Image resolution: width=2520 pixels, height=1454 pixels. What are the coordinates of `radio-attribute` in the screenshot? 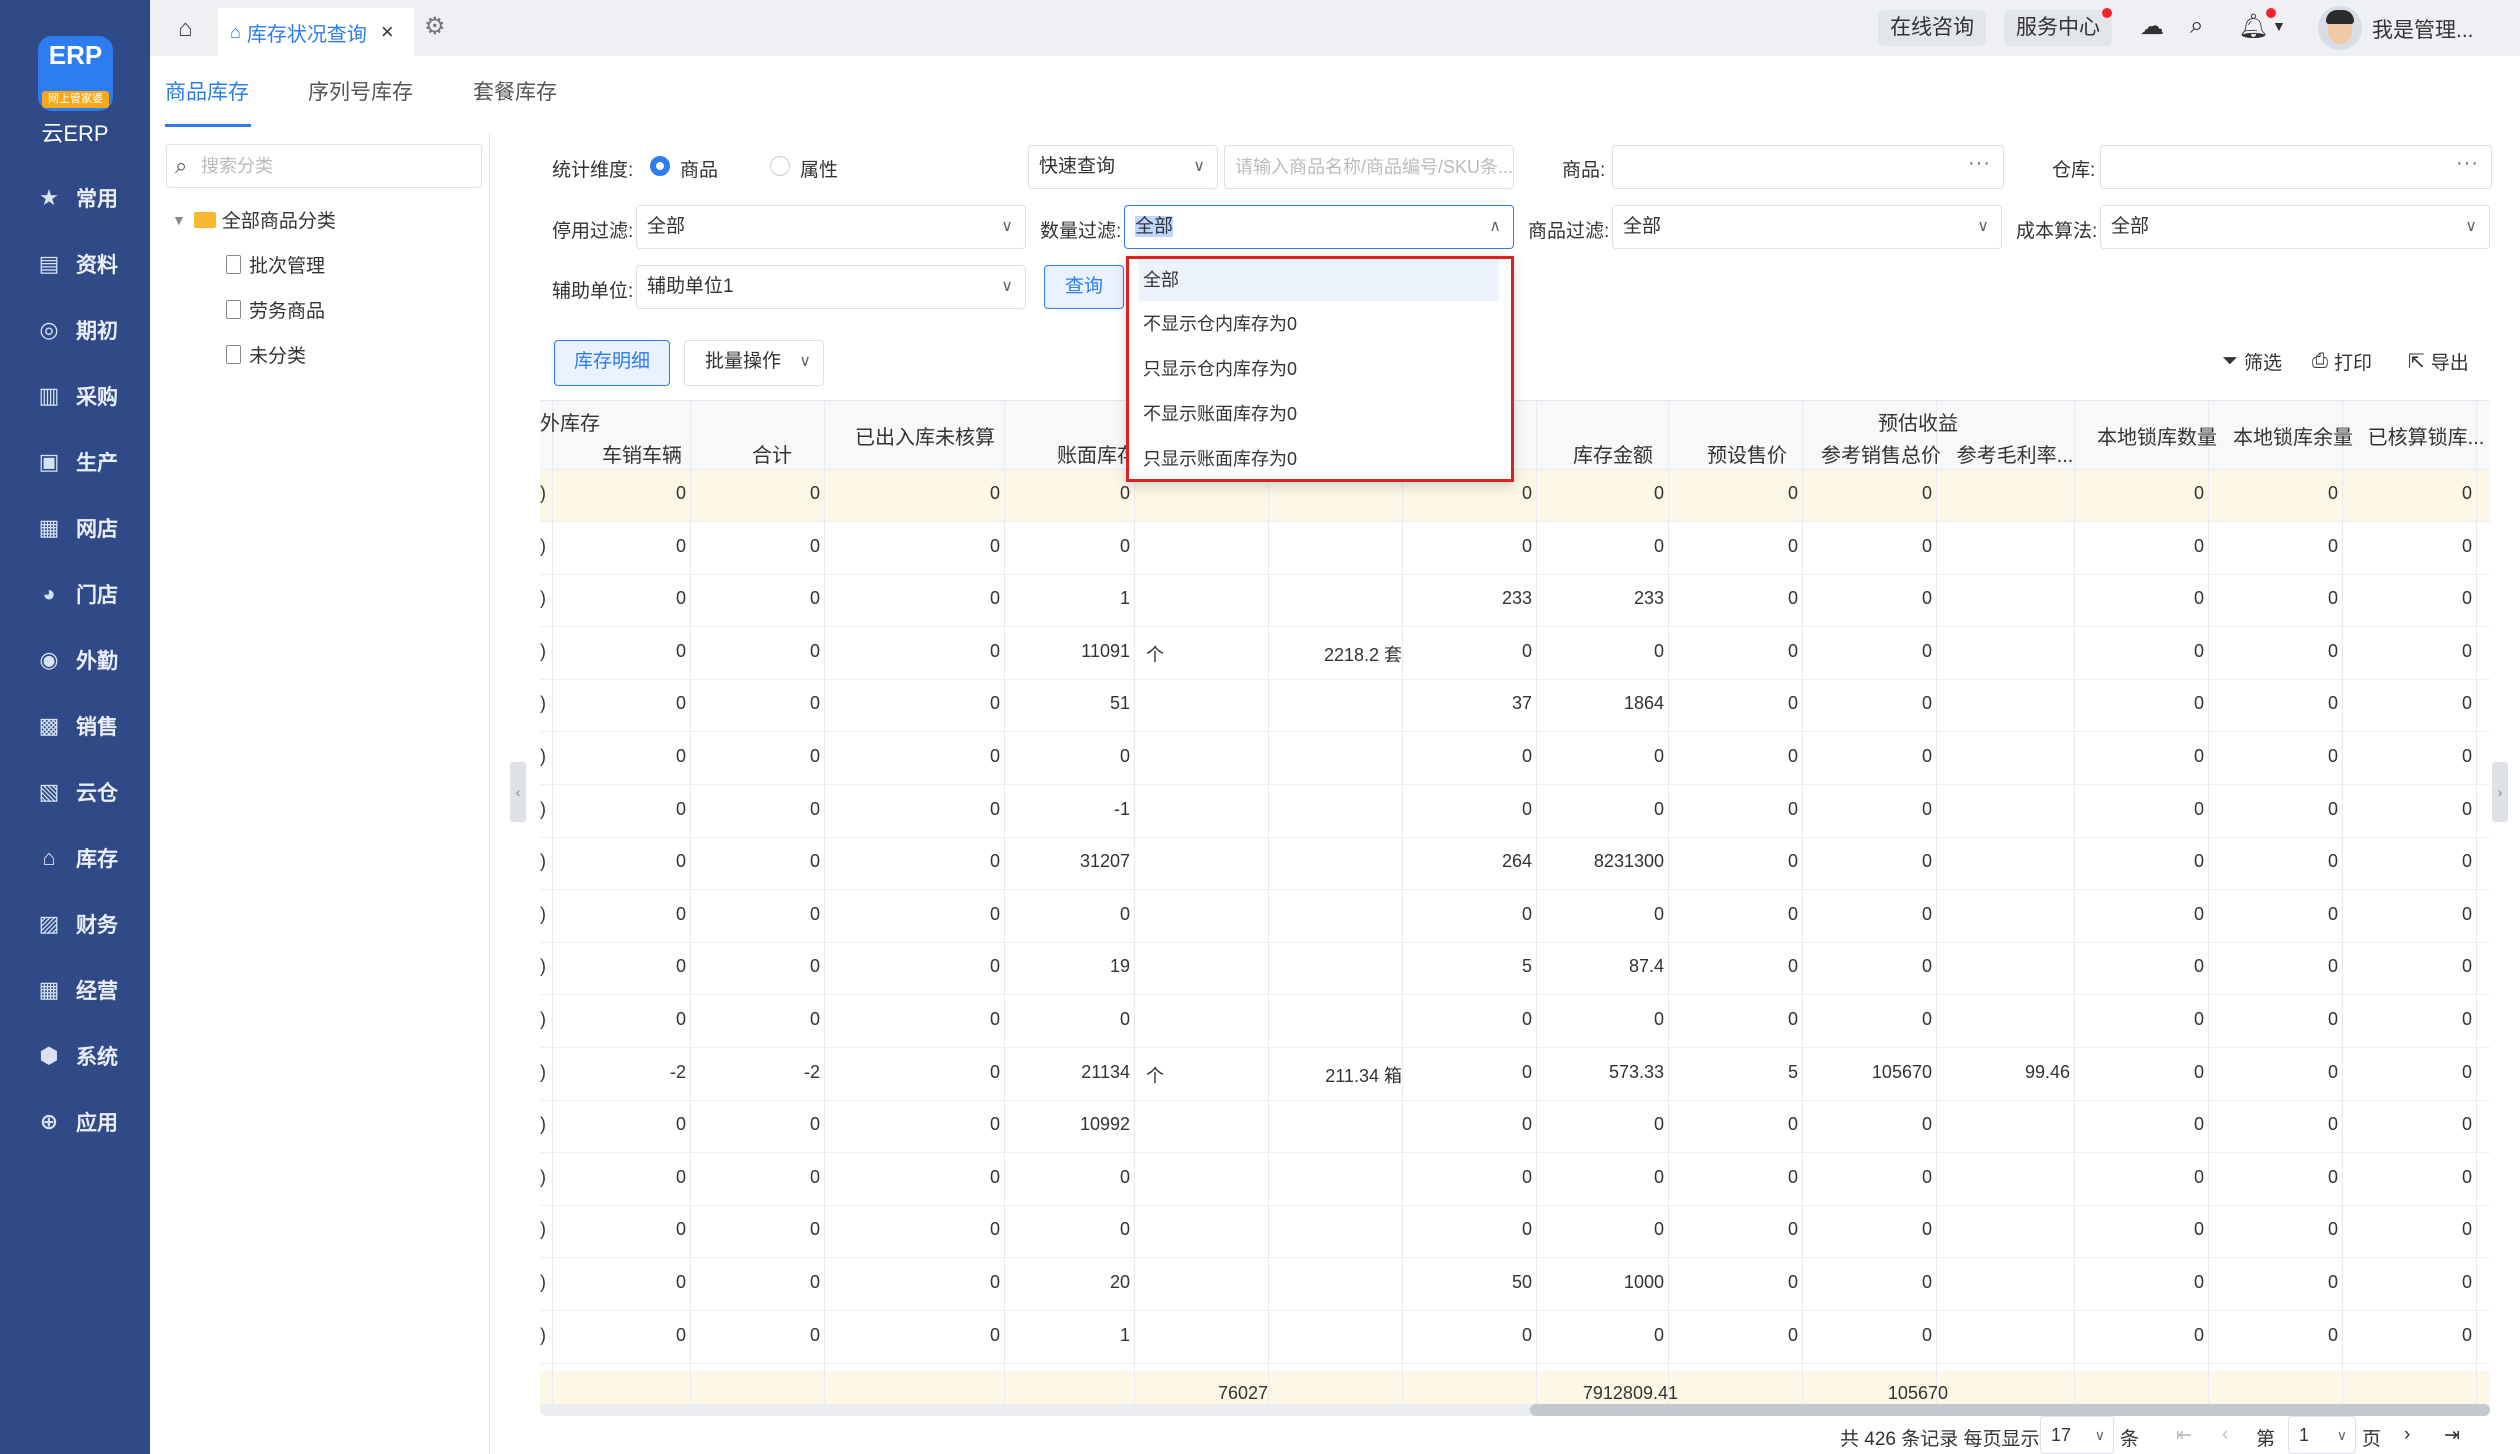 It's located at (780, 166).